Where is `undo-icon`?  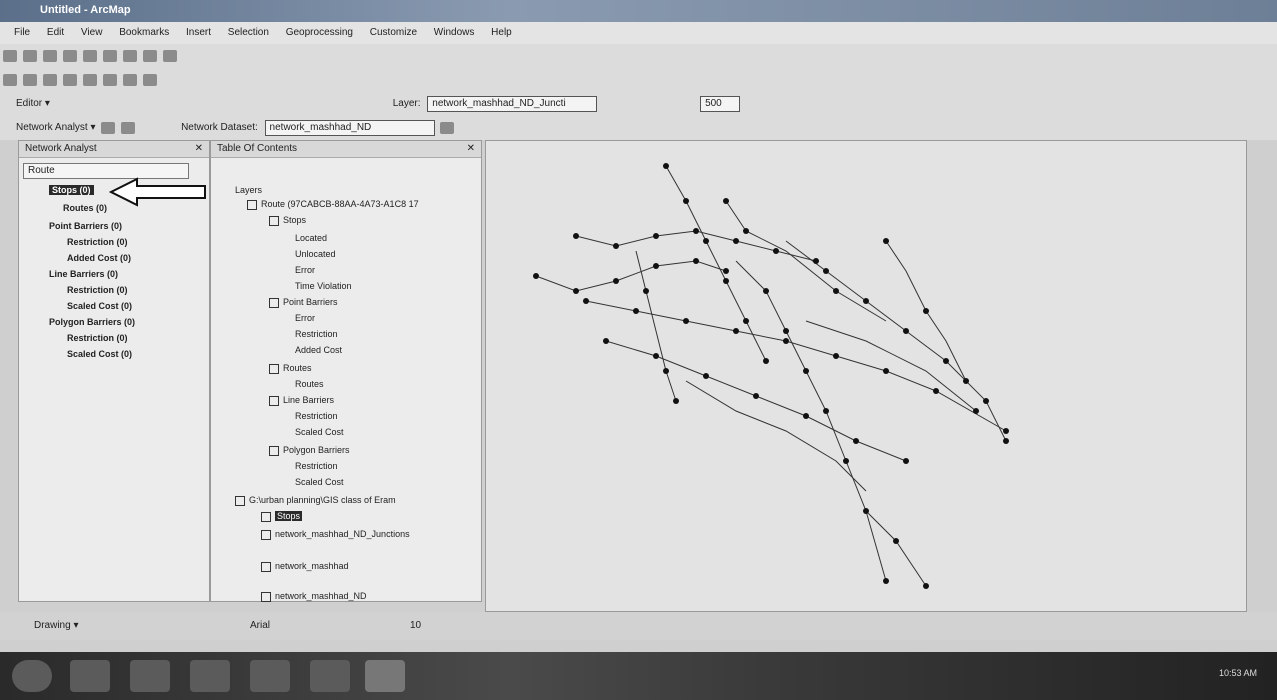
undo-icon is located at coordinates (130, 56).